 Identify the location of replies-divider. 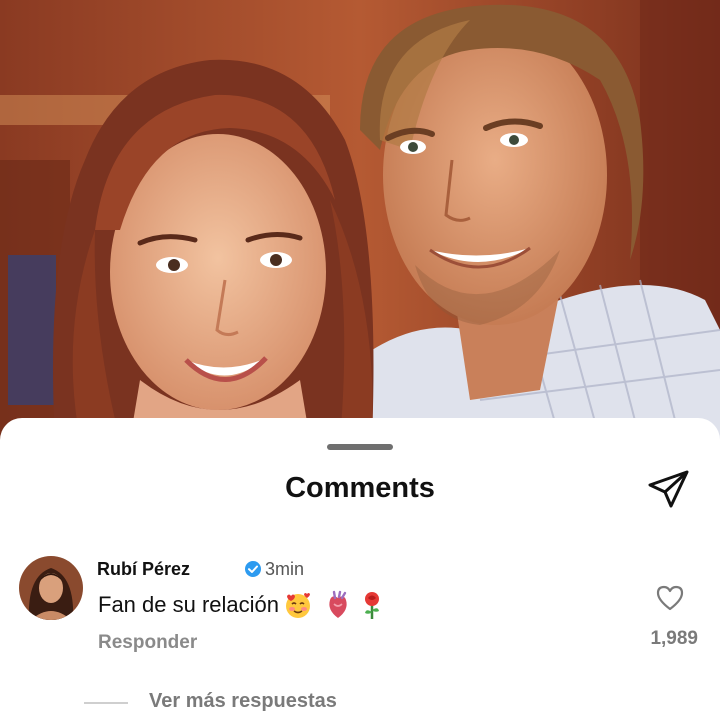
(106, 703).